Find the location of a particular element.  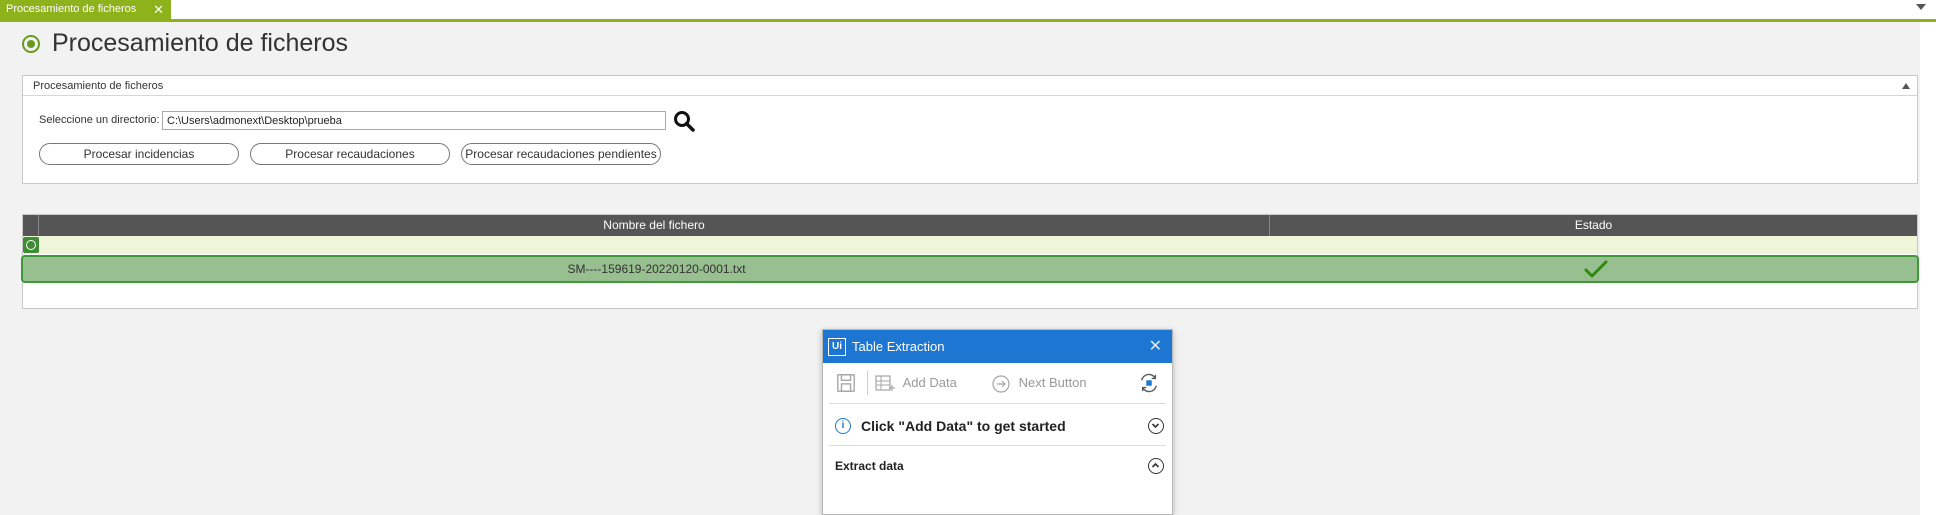

next-button-button: Next Button is located at coordinates (1039, 383).